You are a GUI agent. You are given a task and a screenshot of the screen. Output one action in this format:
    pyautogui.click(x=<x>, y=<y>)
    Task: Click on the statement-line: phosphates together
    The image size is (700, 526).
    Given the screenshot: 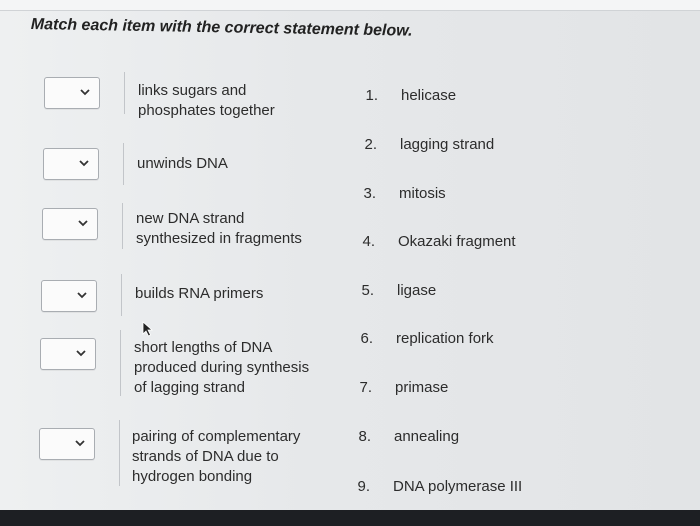 What is the action you would take?
    pyautogui.click(x=206, y=110)
    